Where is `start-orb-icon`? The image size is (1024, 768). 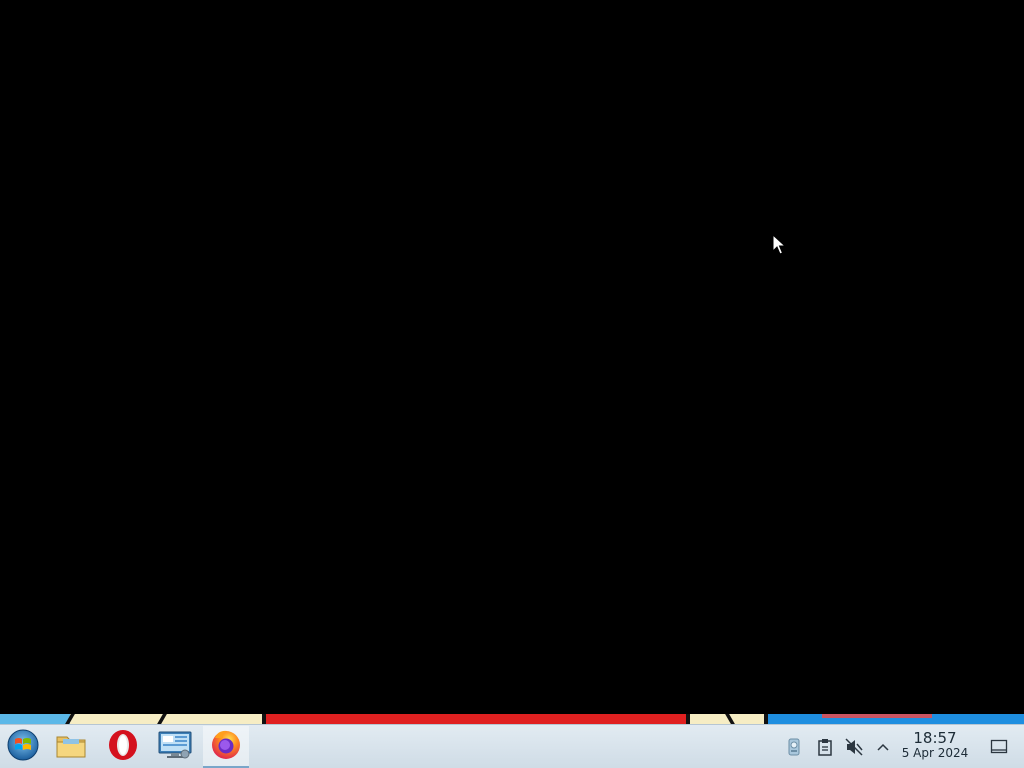 start-orb-icon is located at coordinates (23, 747).